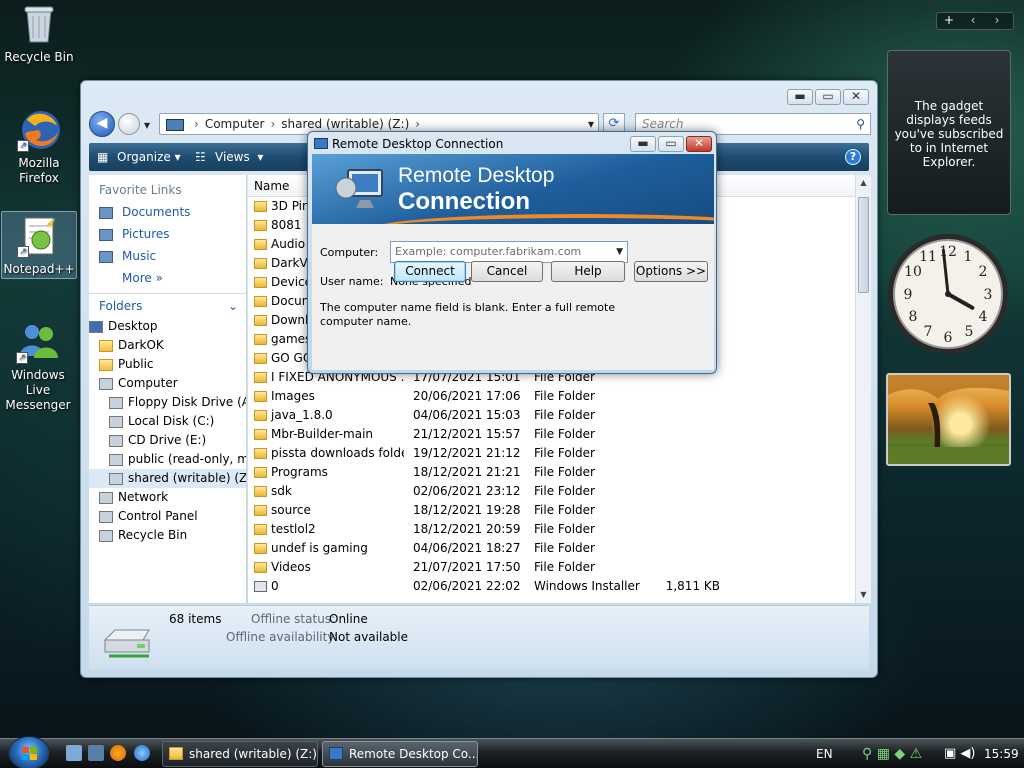 This screenshot has height=768, width=1024. Describe the element at coordinates (509, 252) in the screenshot. I see `computer-name-combobox: Example: computer.fabrikam.com ▼` at that location.